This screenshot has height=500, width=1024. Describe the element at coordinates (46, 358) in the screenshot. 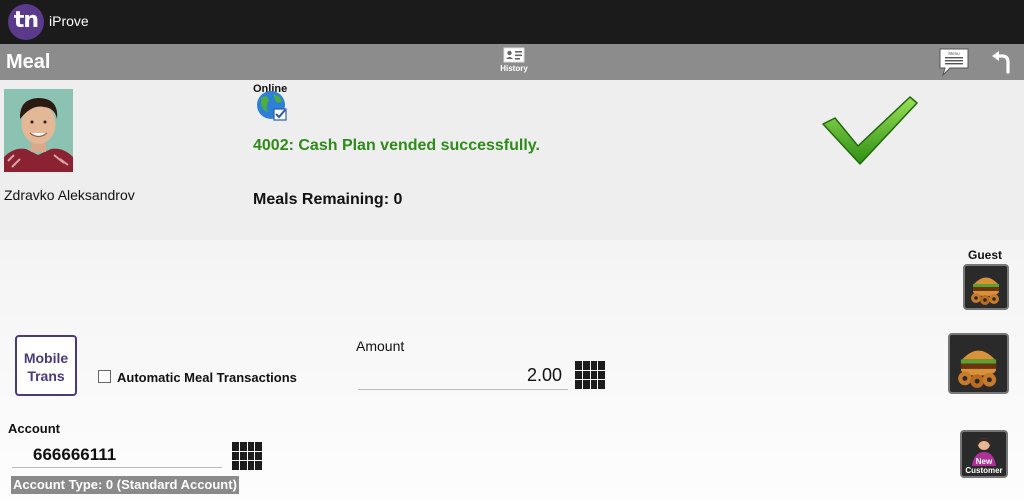

I see `mobile-trans-label-line1: Mobile` at that location.